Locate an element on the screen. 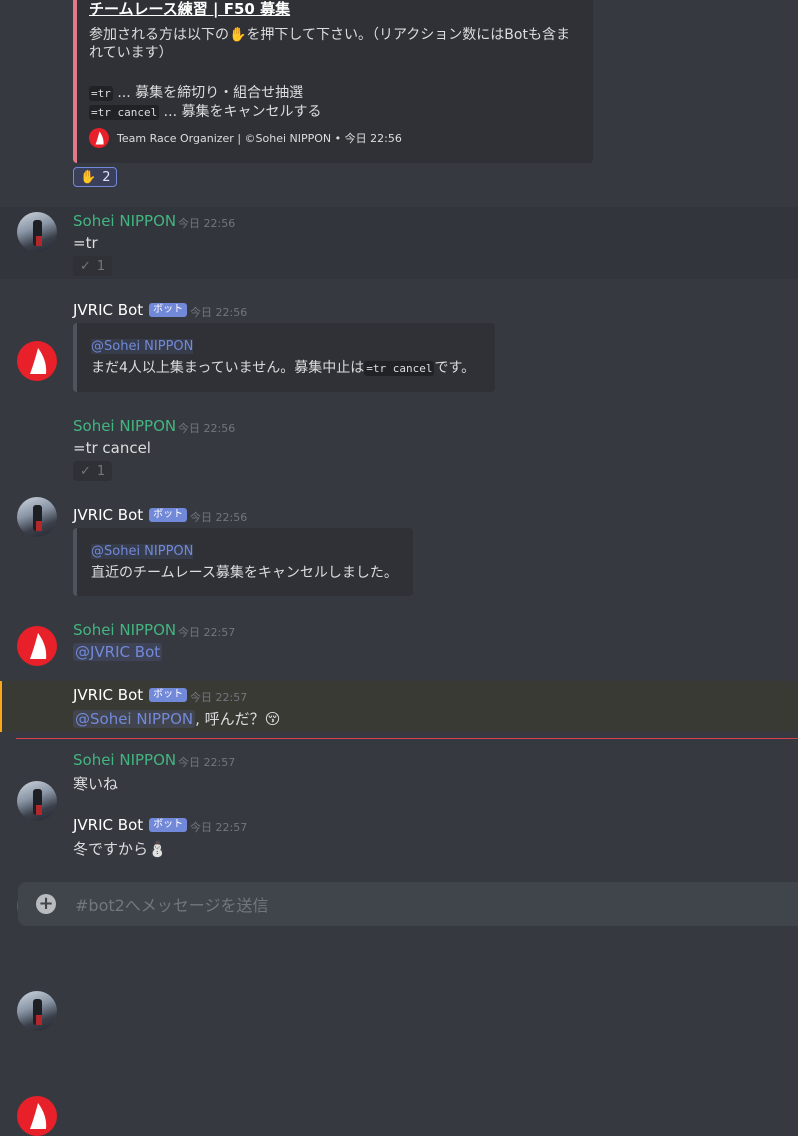 This screenshot has height=1136, width=798. message-text: =tr cancel is located at coordinates (112, 448).